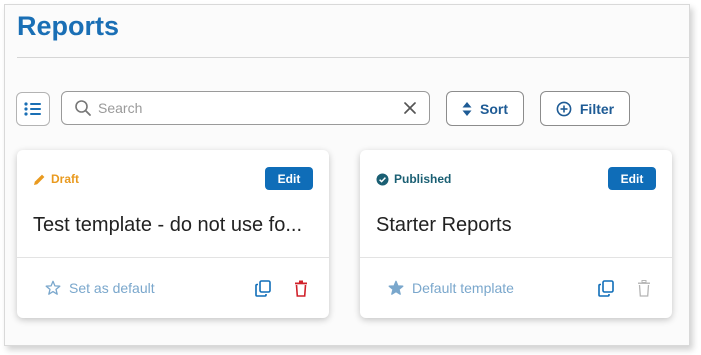 The height and width of the screenshot is (355, 701). I want to click on filter-button: Filter, so click(585, 108).